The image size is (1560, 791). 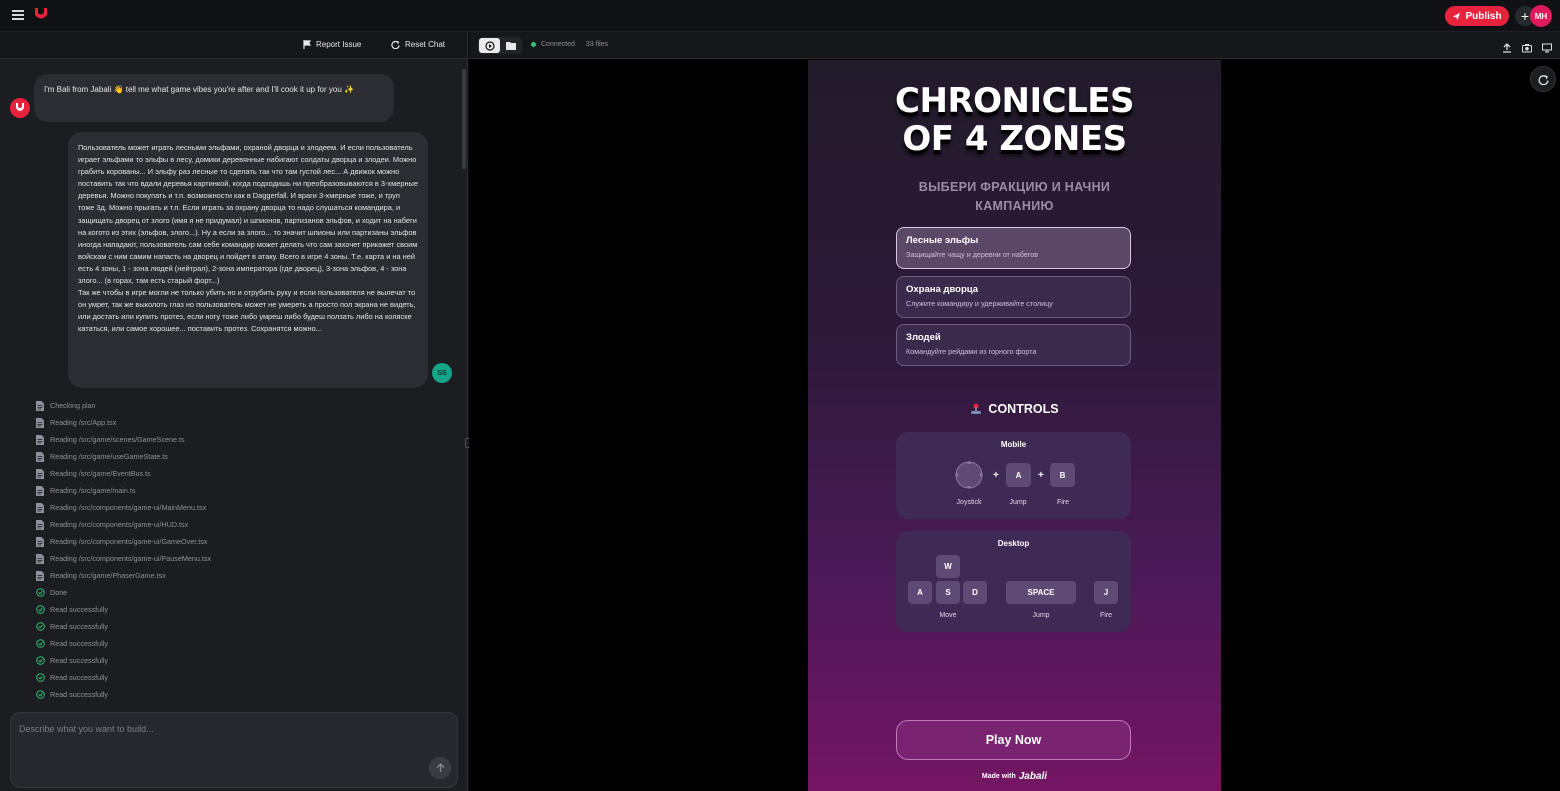 I want to click on key-d: D, so click(x=975, y=592).